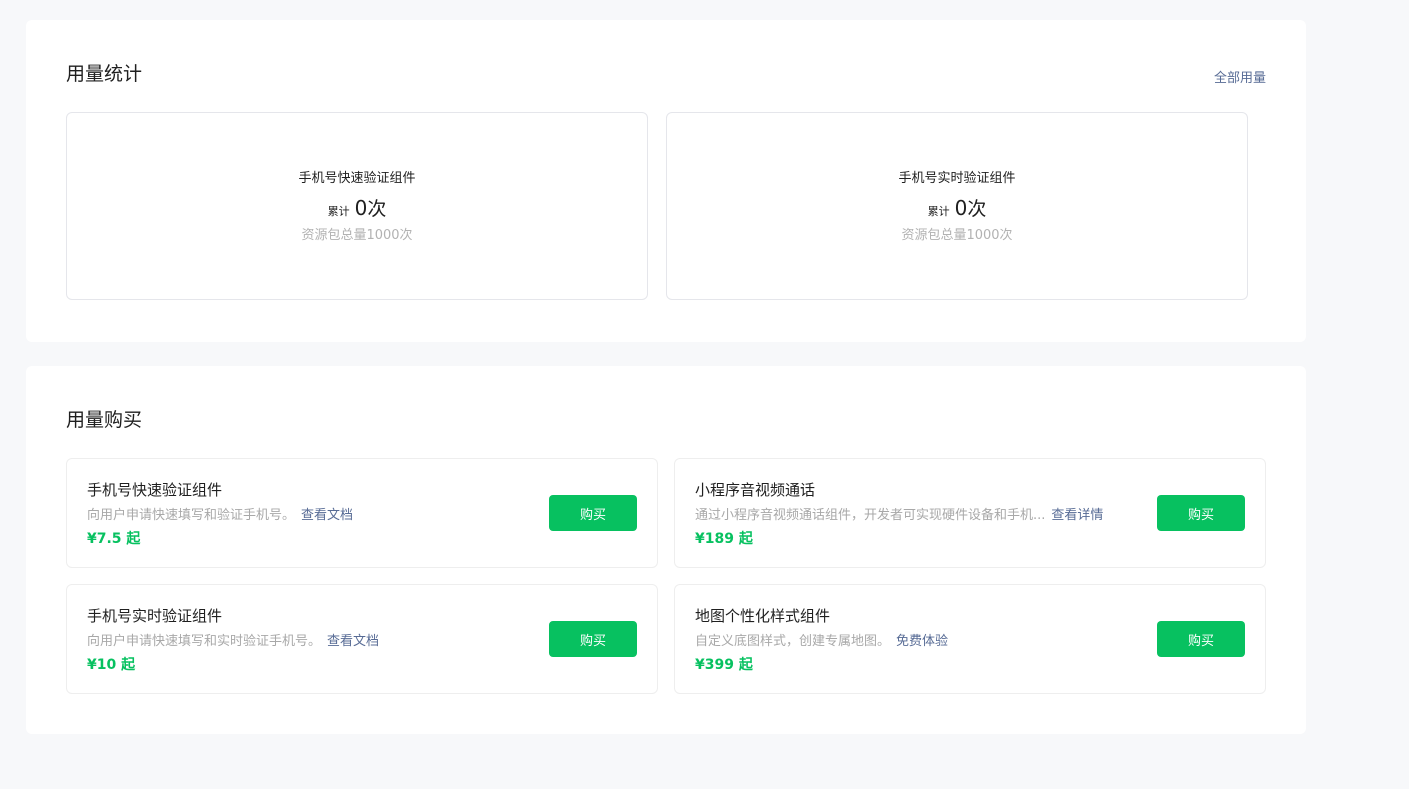 The height and width of the screenshot is (789, 1409). I want to click on product-price: ¥189 起, so click(724, 539).